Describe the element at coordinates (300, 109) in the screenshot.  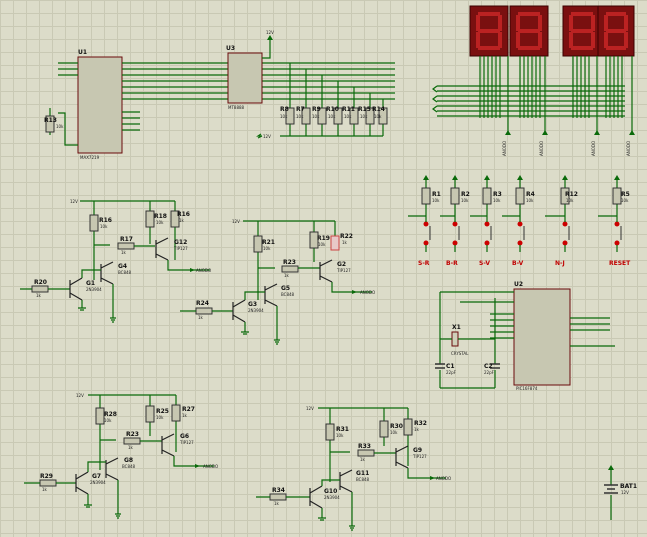
I see `row-r7: R7` at that location.